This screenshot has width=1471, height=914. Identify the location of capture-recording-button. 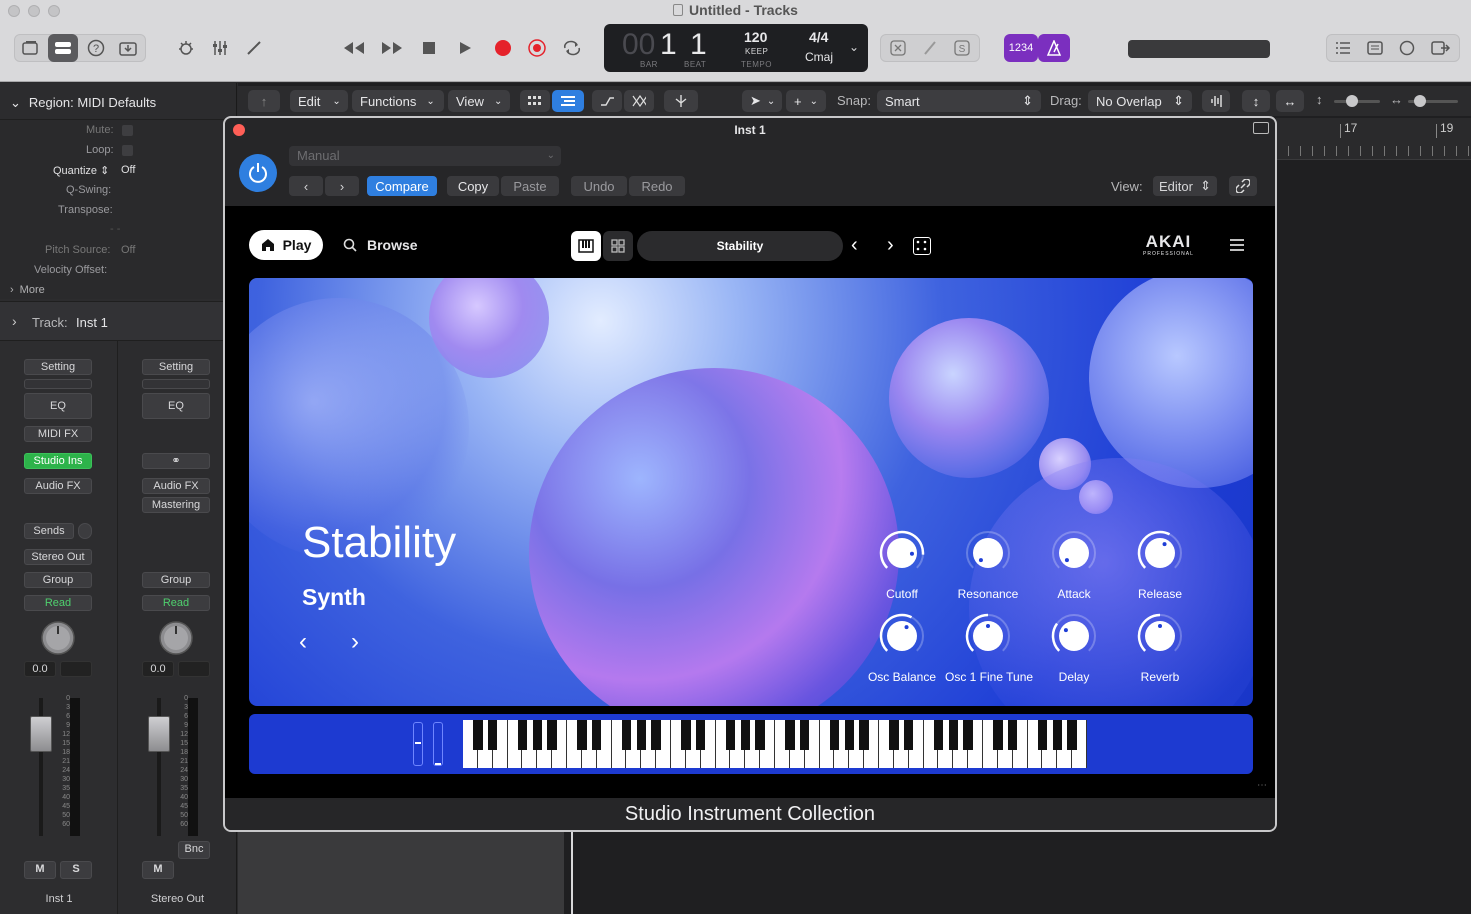
(537, 48).